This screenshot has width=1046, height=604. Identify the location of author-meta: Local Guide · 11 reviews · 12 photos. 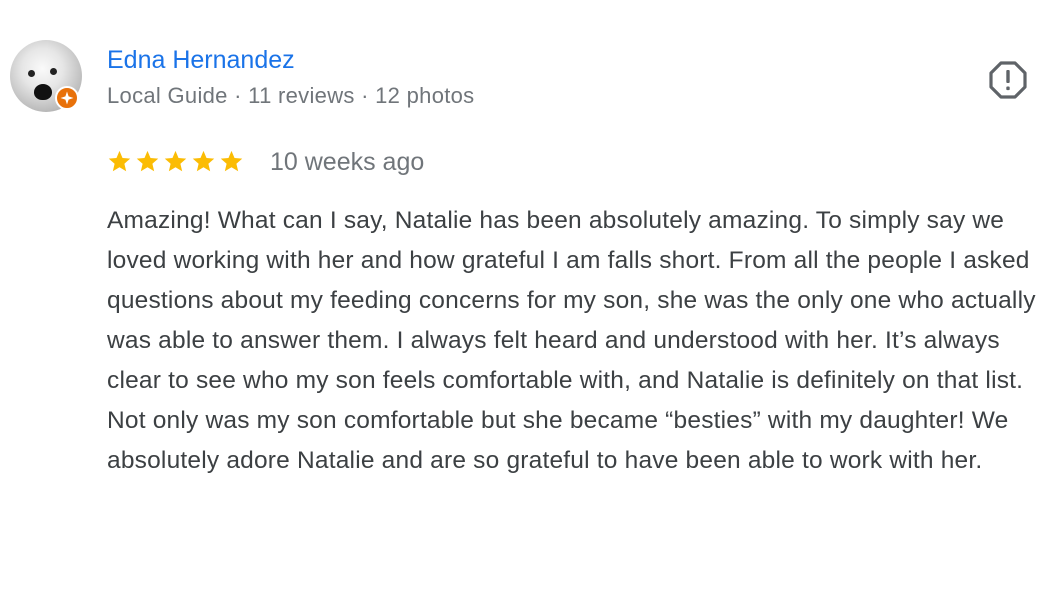
(290, 96).